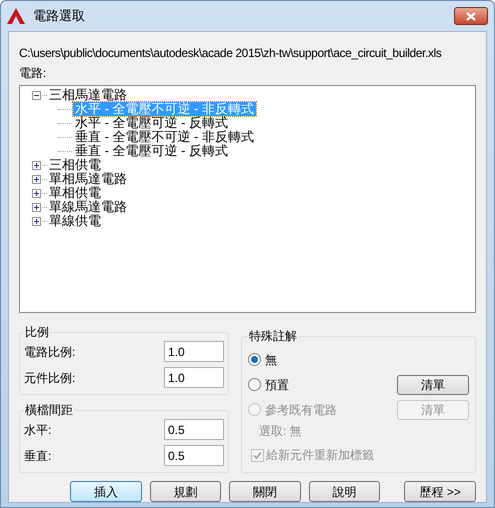  What do you see at coordinates (440, 491) in the screenshot?
I see `dialog-button: 歷程 >>` at bounding box center [440, 491].